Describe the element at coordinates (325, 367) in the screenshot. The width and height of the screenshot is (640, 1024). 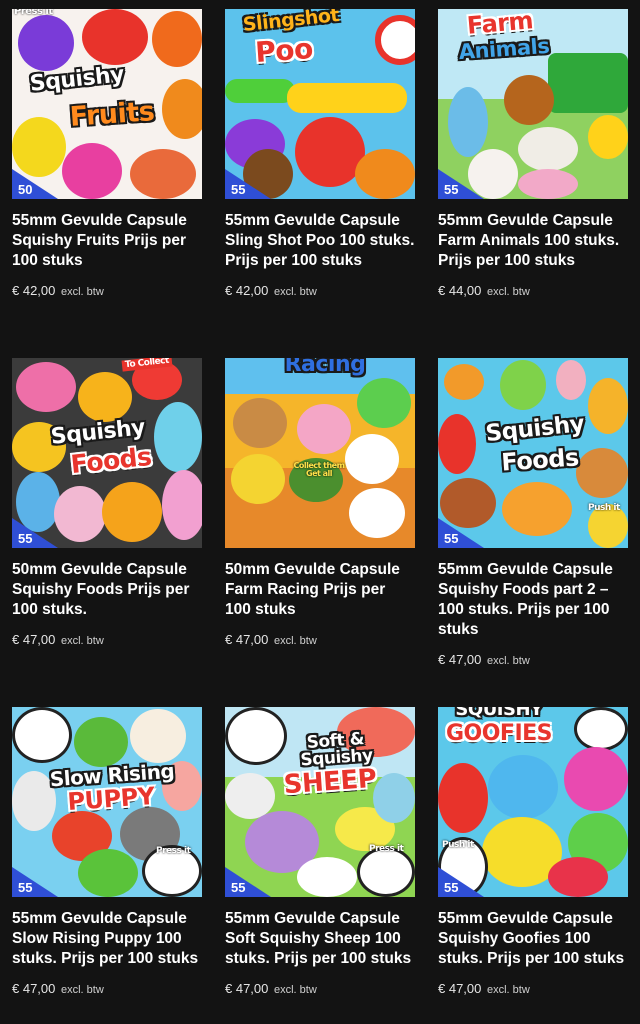
I see `image-title: Racing` at that location.